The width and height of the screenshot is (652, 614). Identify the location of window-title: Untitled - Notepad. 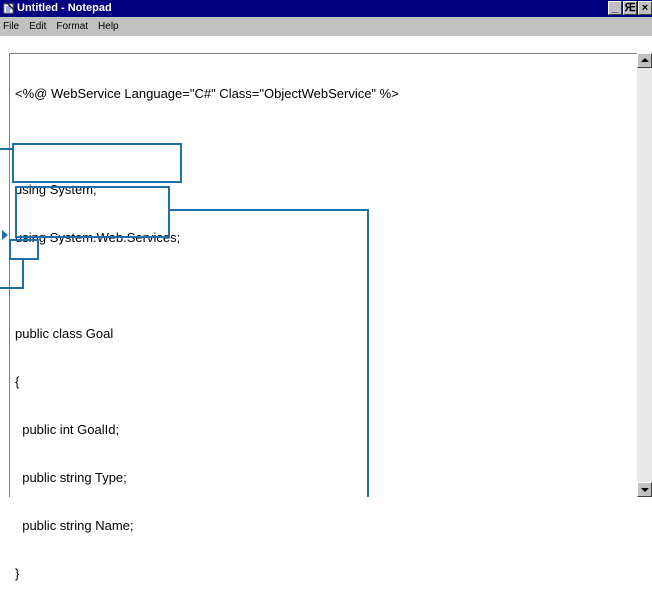
(64, 8).